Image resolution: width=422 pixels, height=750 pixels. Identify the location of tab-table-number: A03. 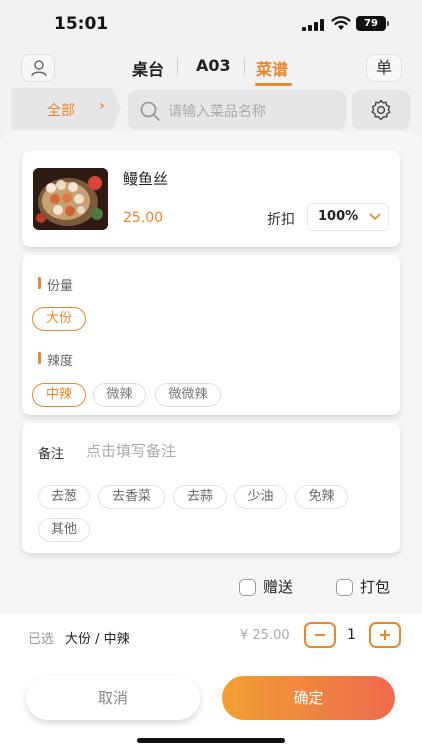
(213, 65).